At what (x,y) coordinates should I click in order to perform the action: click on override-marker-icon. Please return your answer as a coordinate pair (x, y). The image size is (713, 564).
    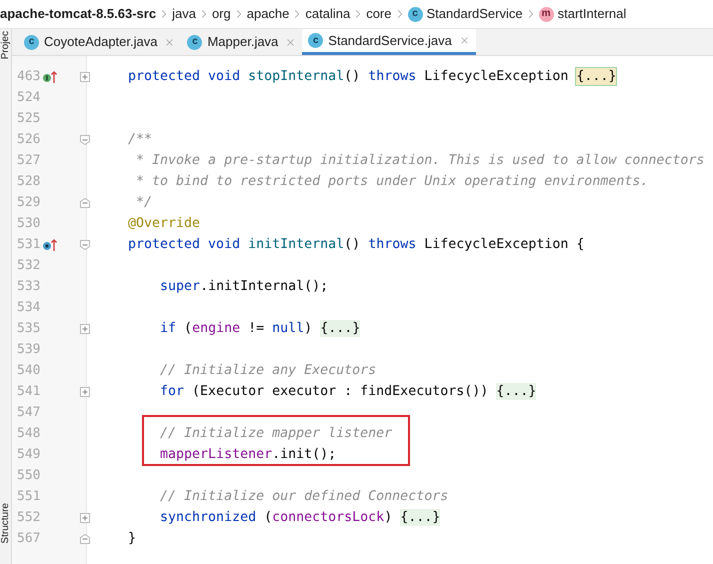
    Looking at the image, I should click on (50, 245).